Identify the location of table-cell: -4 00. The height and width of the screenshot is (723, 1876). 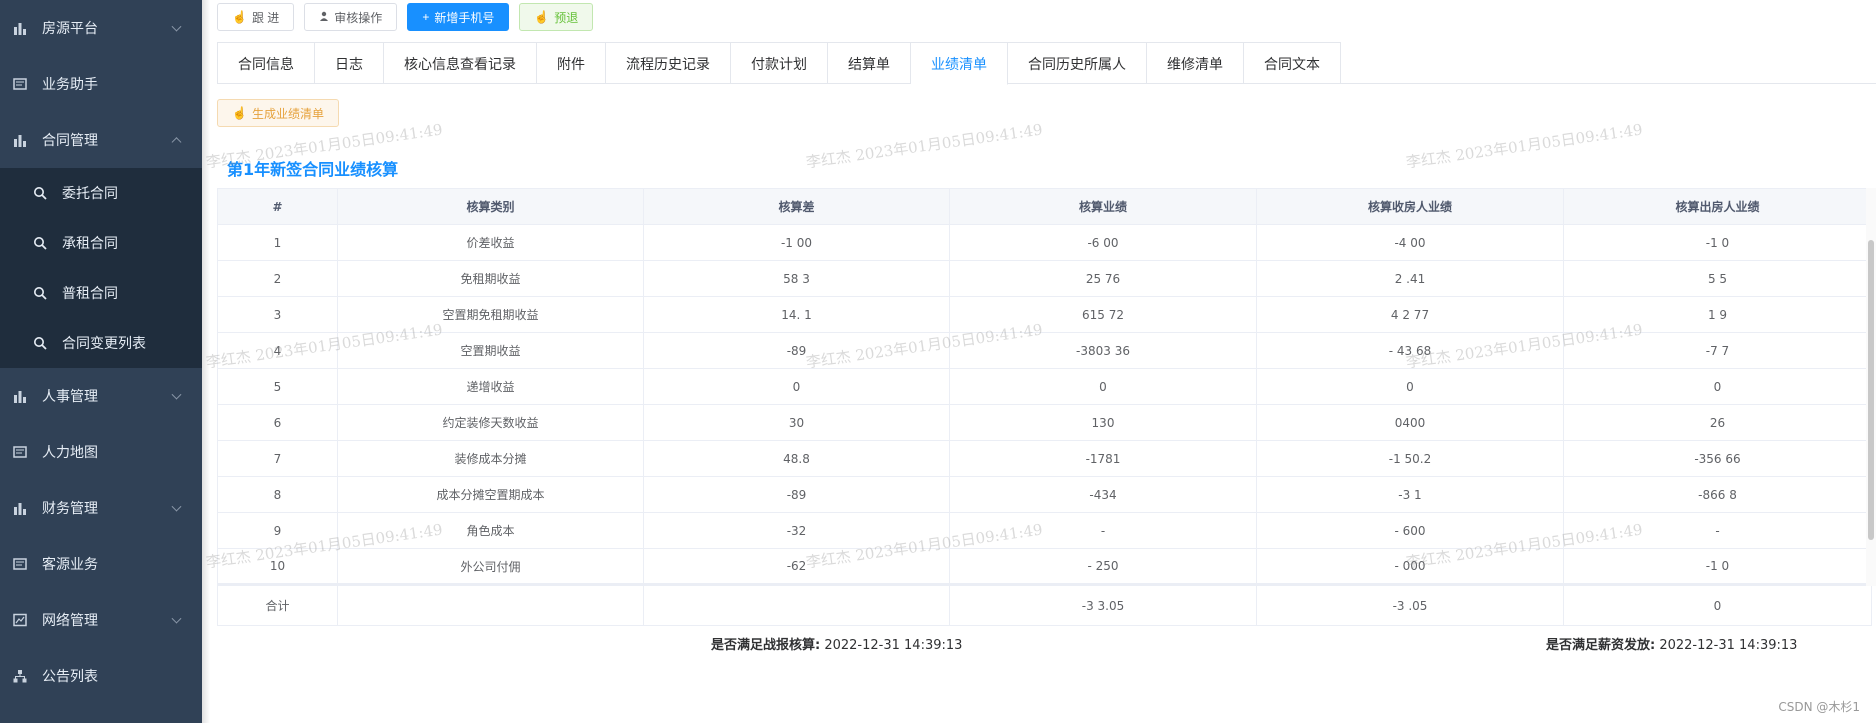
(1410, 242).